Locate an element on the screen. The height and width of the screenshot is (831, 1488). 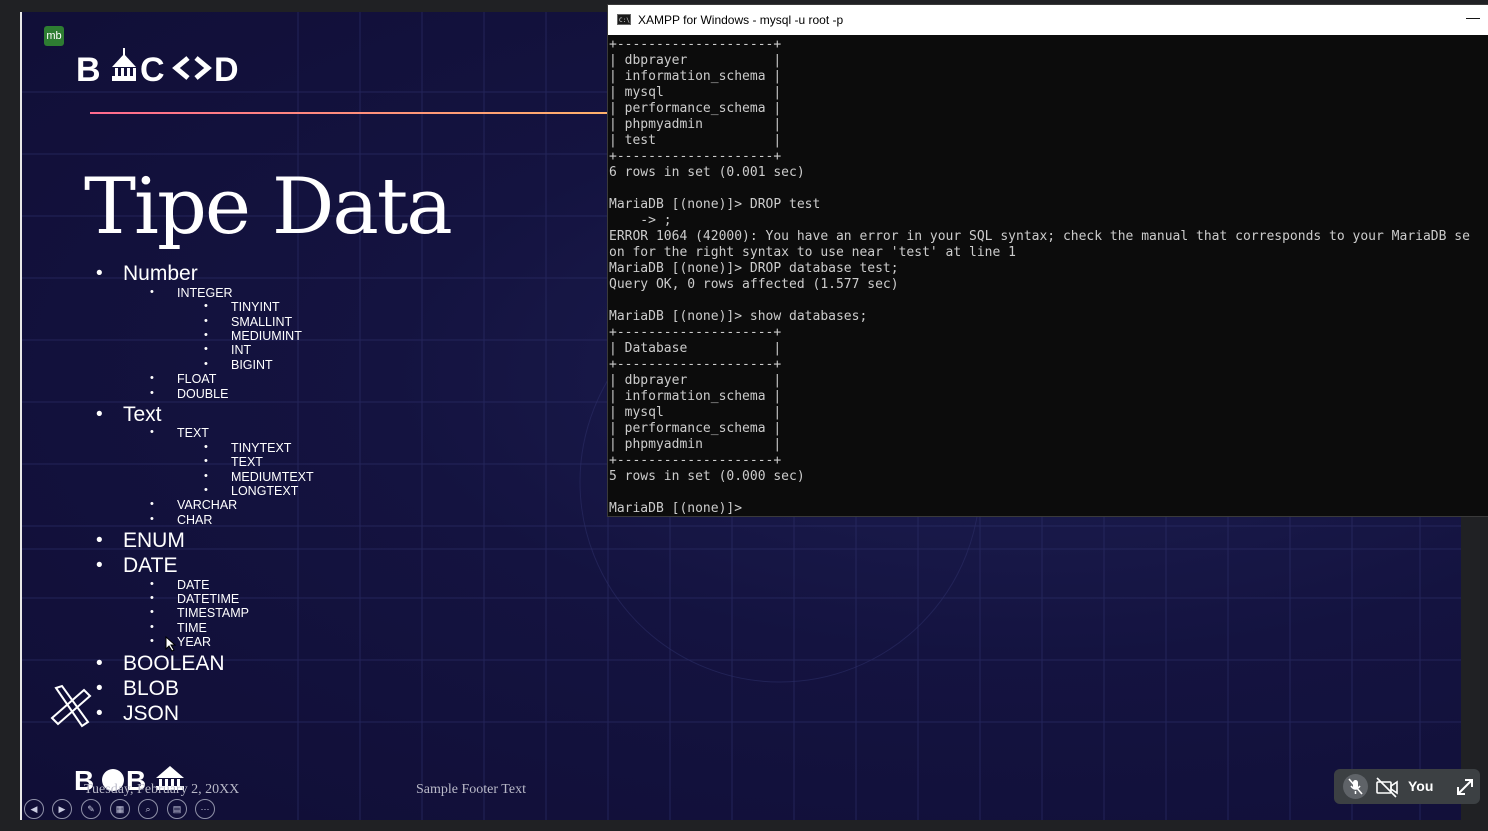
bullet-date: DATE is located at coordinates (137, 566).